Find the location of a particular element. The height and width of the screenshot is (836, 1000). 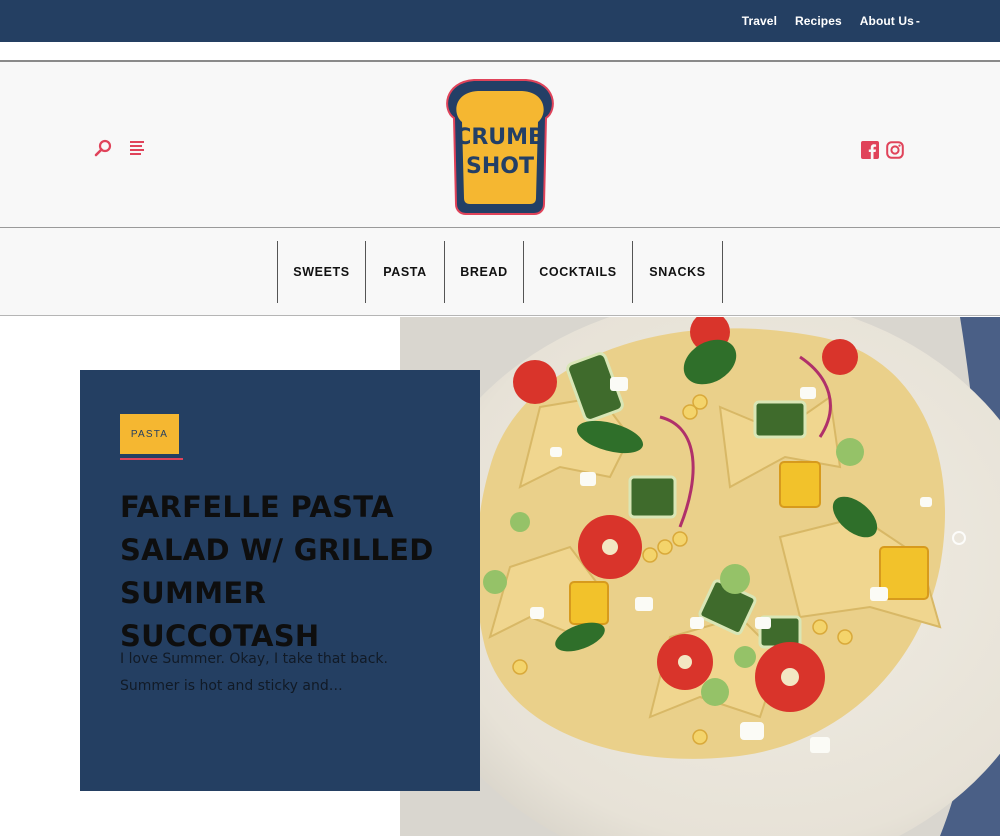

dropdown-marker: - is located at coordinates (917, 21).